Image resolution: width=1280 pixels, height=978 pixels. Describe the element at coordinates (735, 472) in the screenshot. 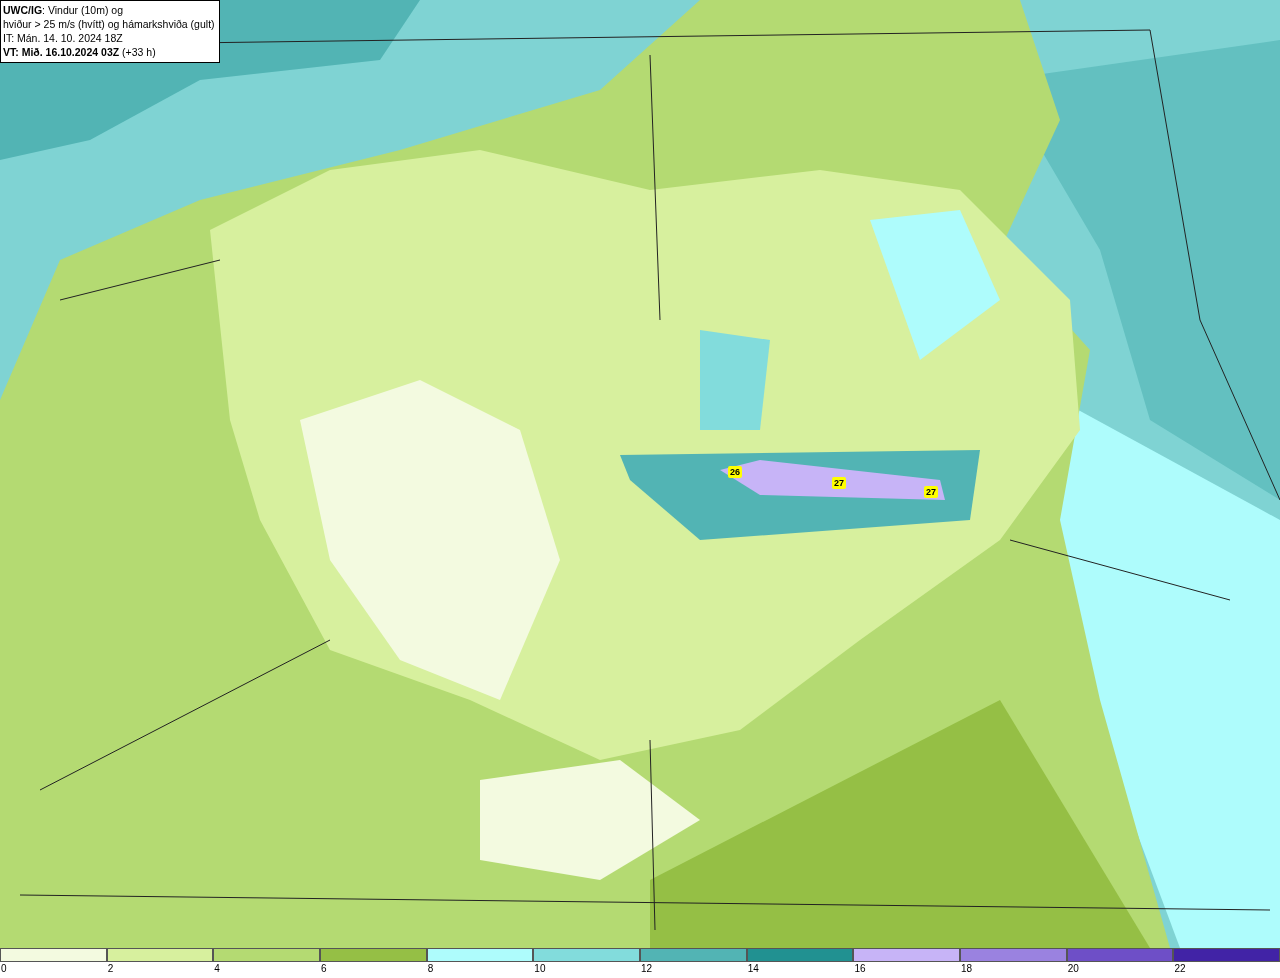

I see `gust-label: 26` at that location.